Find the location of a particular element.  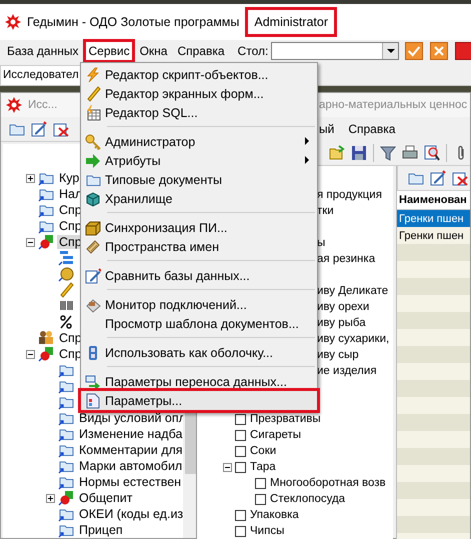

tree-item: Общепит is located at coordinates (105, 498).